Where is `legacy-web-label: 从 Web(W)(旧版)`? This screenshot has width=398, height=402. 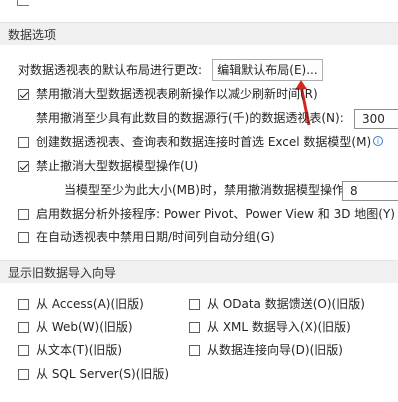 legacy-web-label: 从 Web(W)(旧版) is located at coordinates (84, 327).